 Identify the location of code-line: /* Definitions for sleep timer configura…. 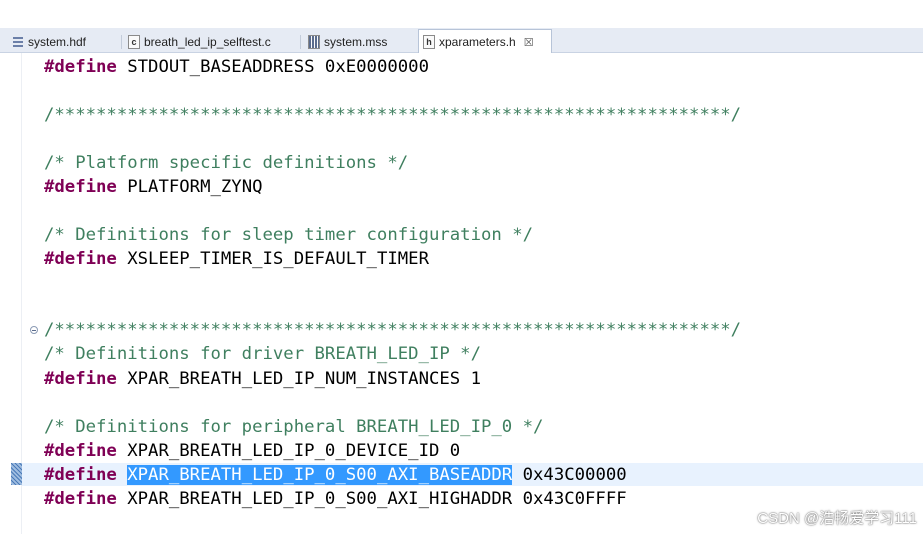
(288, 235).